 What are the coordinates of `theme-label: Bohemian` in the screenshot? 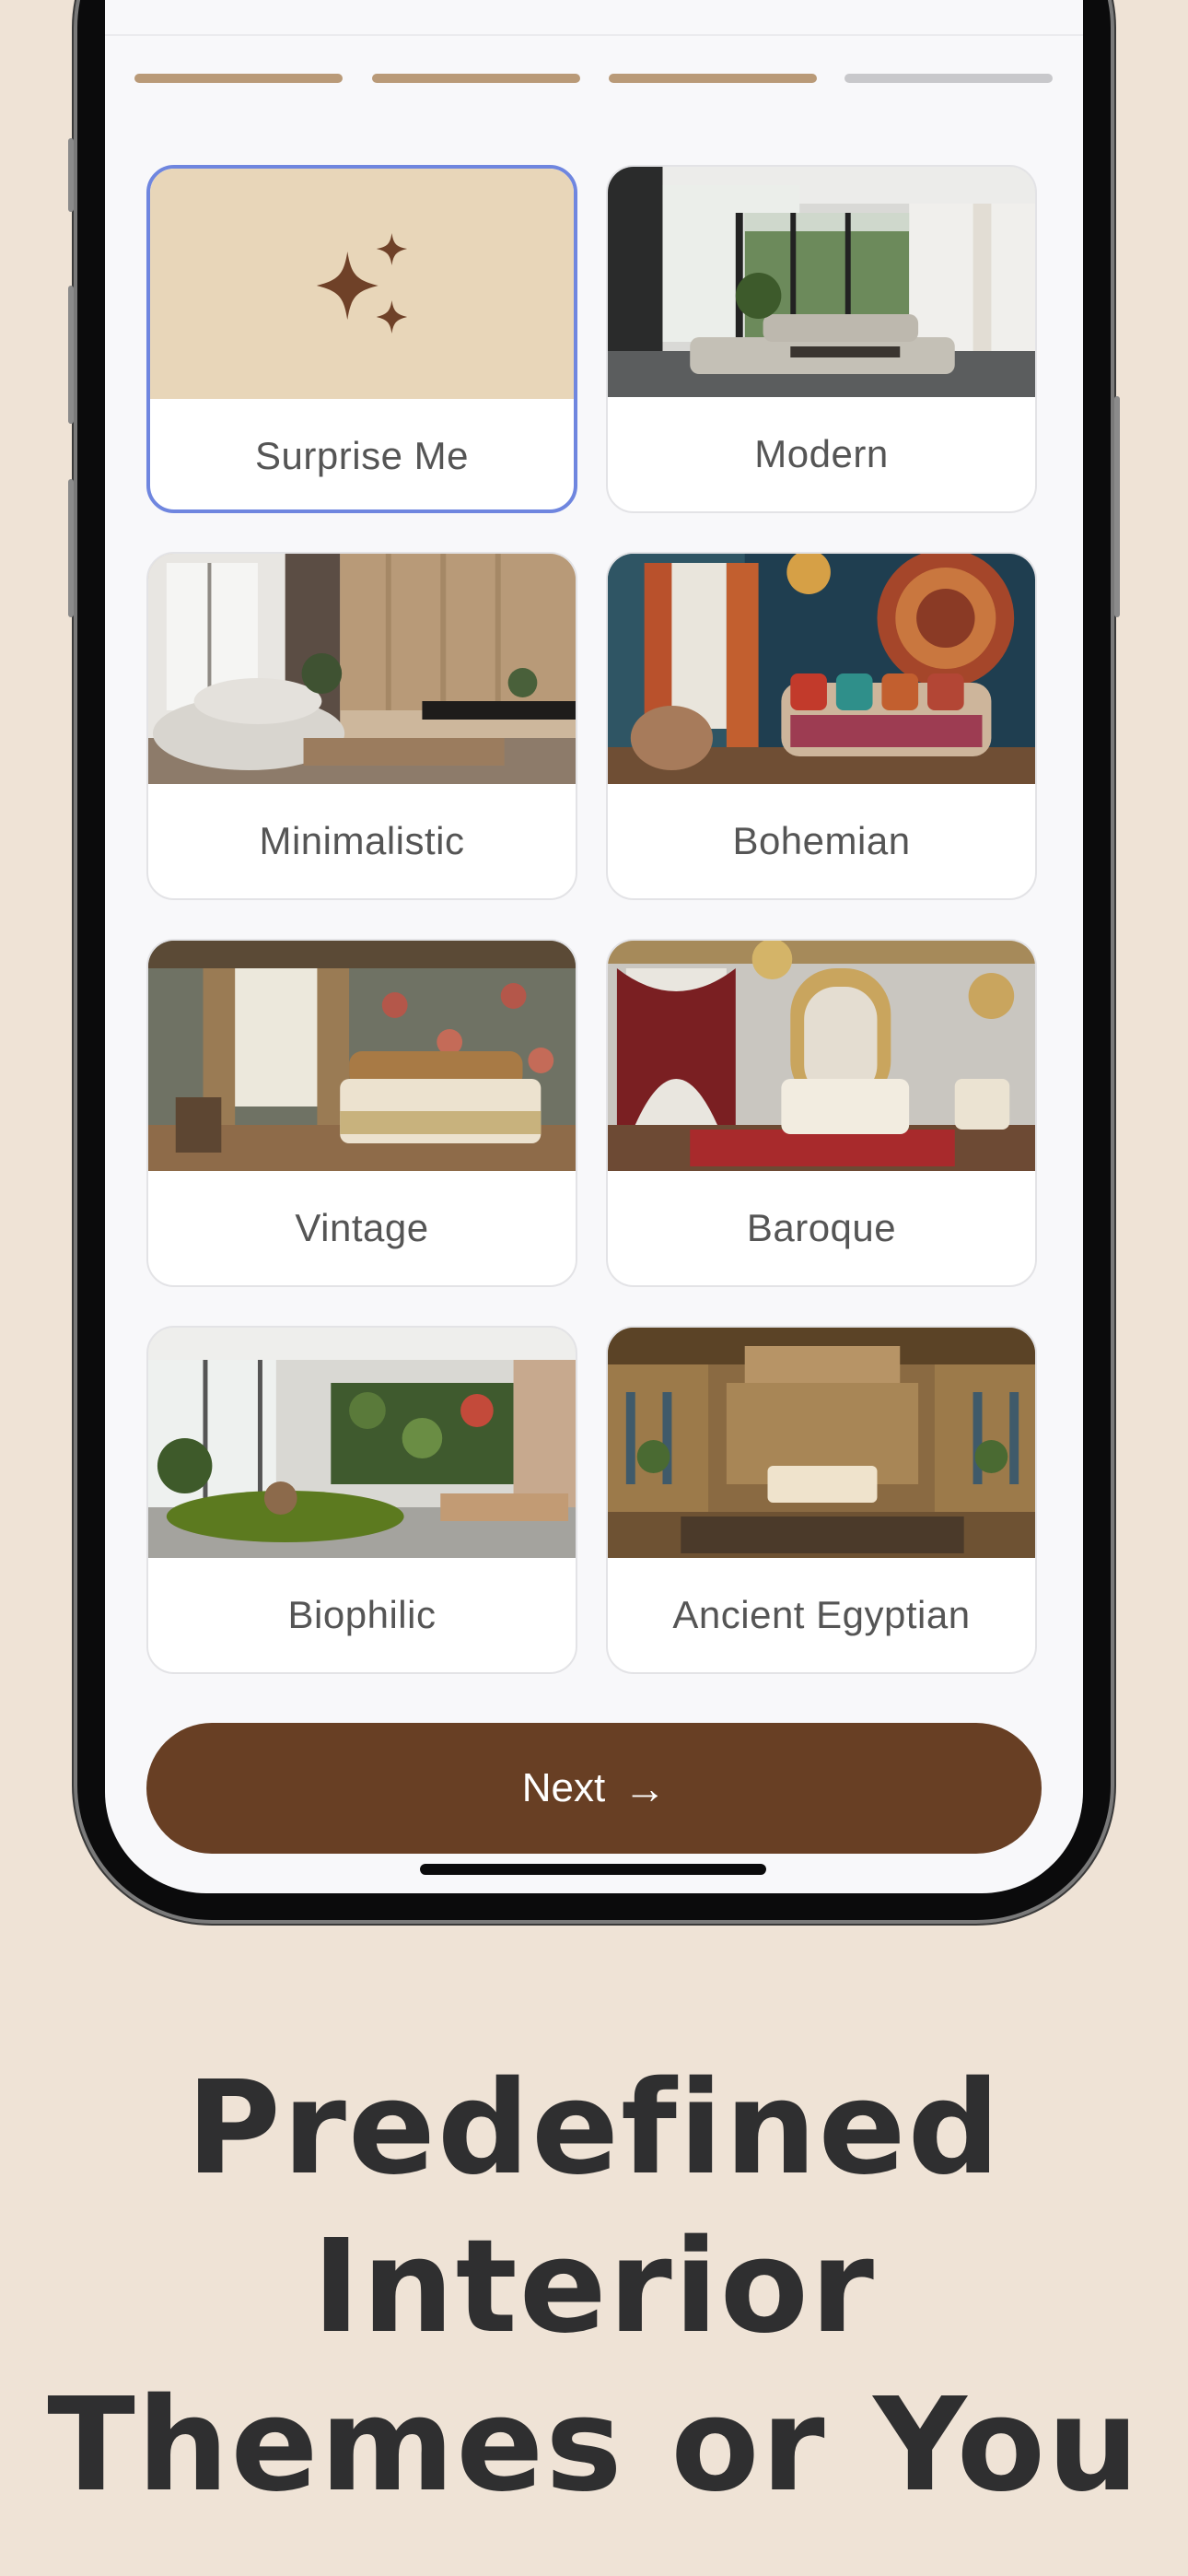 It's located at (821, 840).